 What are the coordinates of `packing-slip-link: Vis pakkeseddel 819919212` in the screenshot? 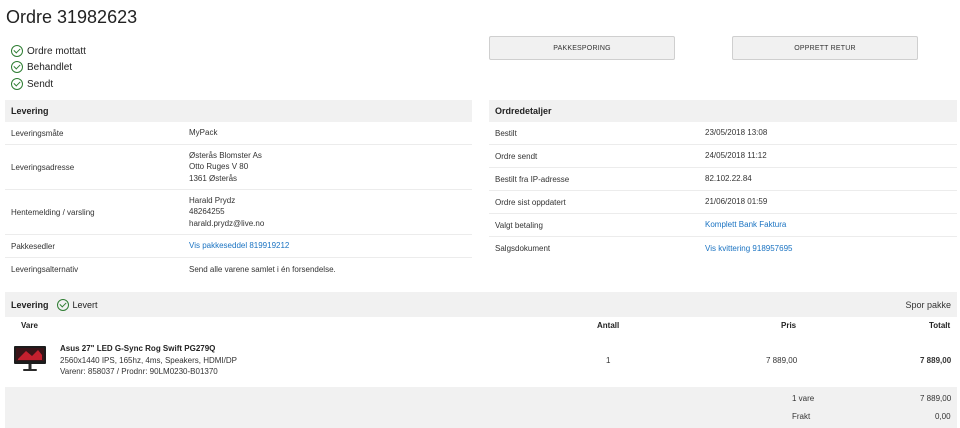 It's located at (239, 246).